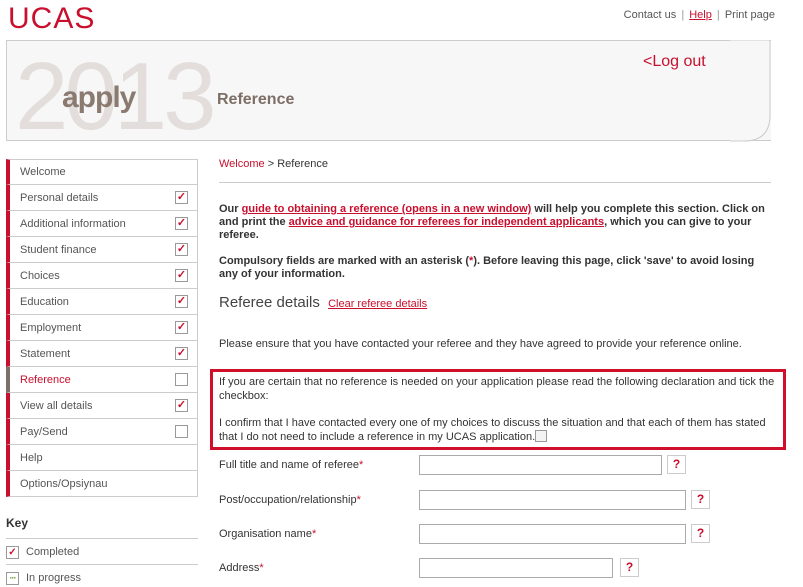 This screenshot has height=587, width=803. Describe the element at coordinates (102, 458) in the screenshot. I see `sidebar-item: Help` at that location.